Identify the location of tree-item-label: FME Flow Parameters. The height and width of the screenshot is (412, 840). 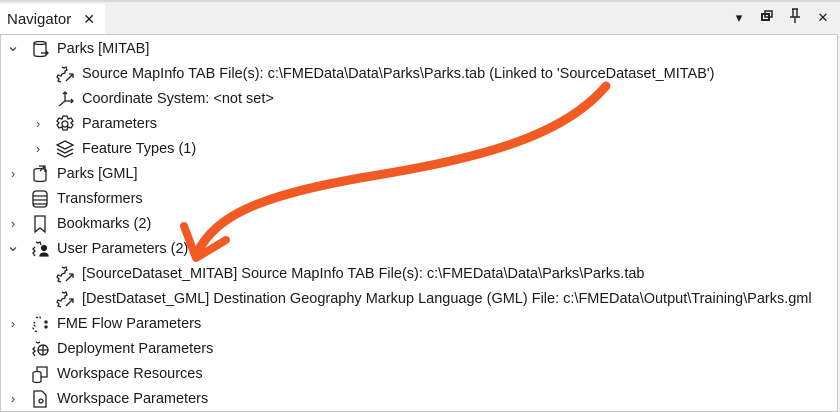
(129, 323).